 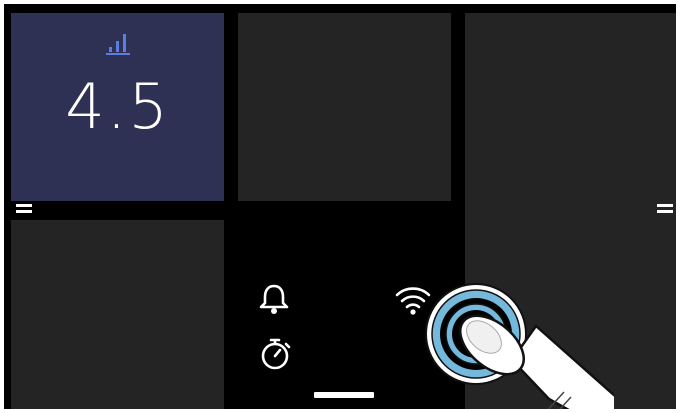 I want to click on bar-chart-icon, so click(x=118, y=44).